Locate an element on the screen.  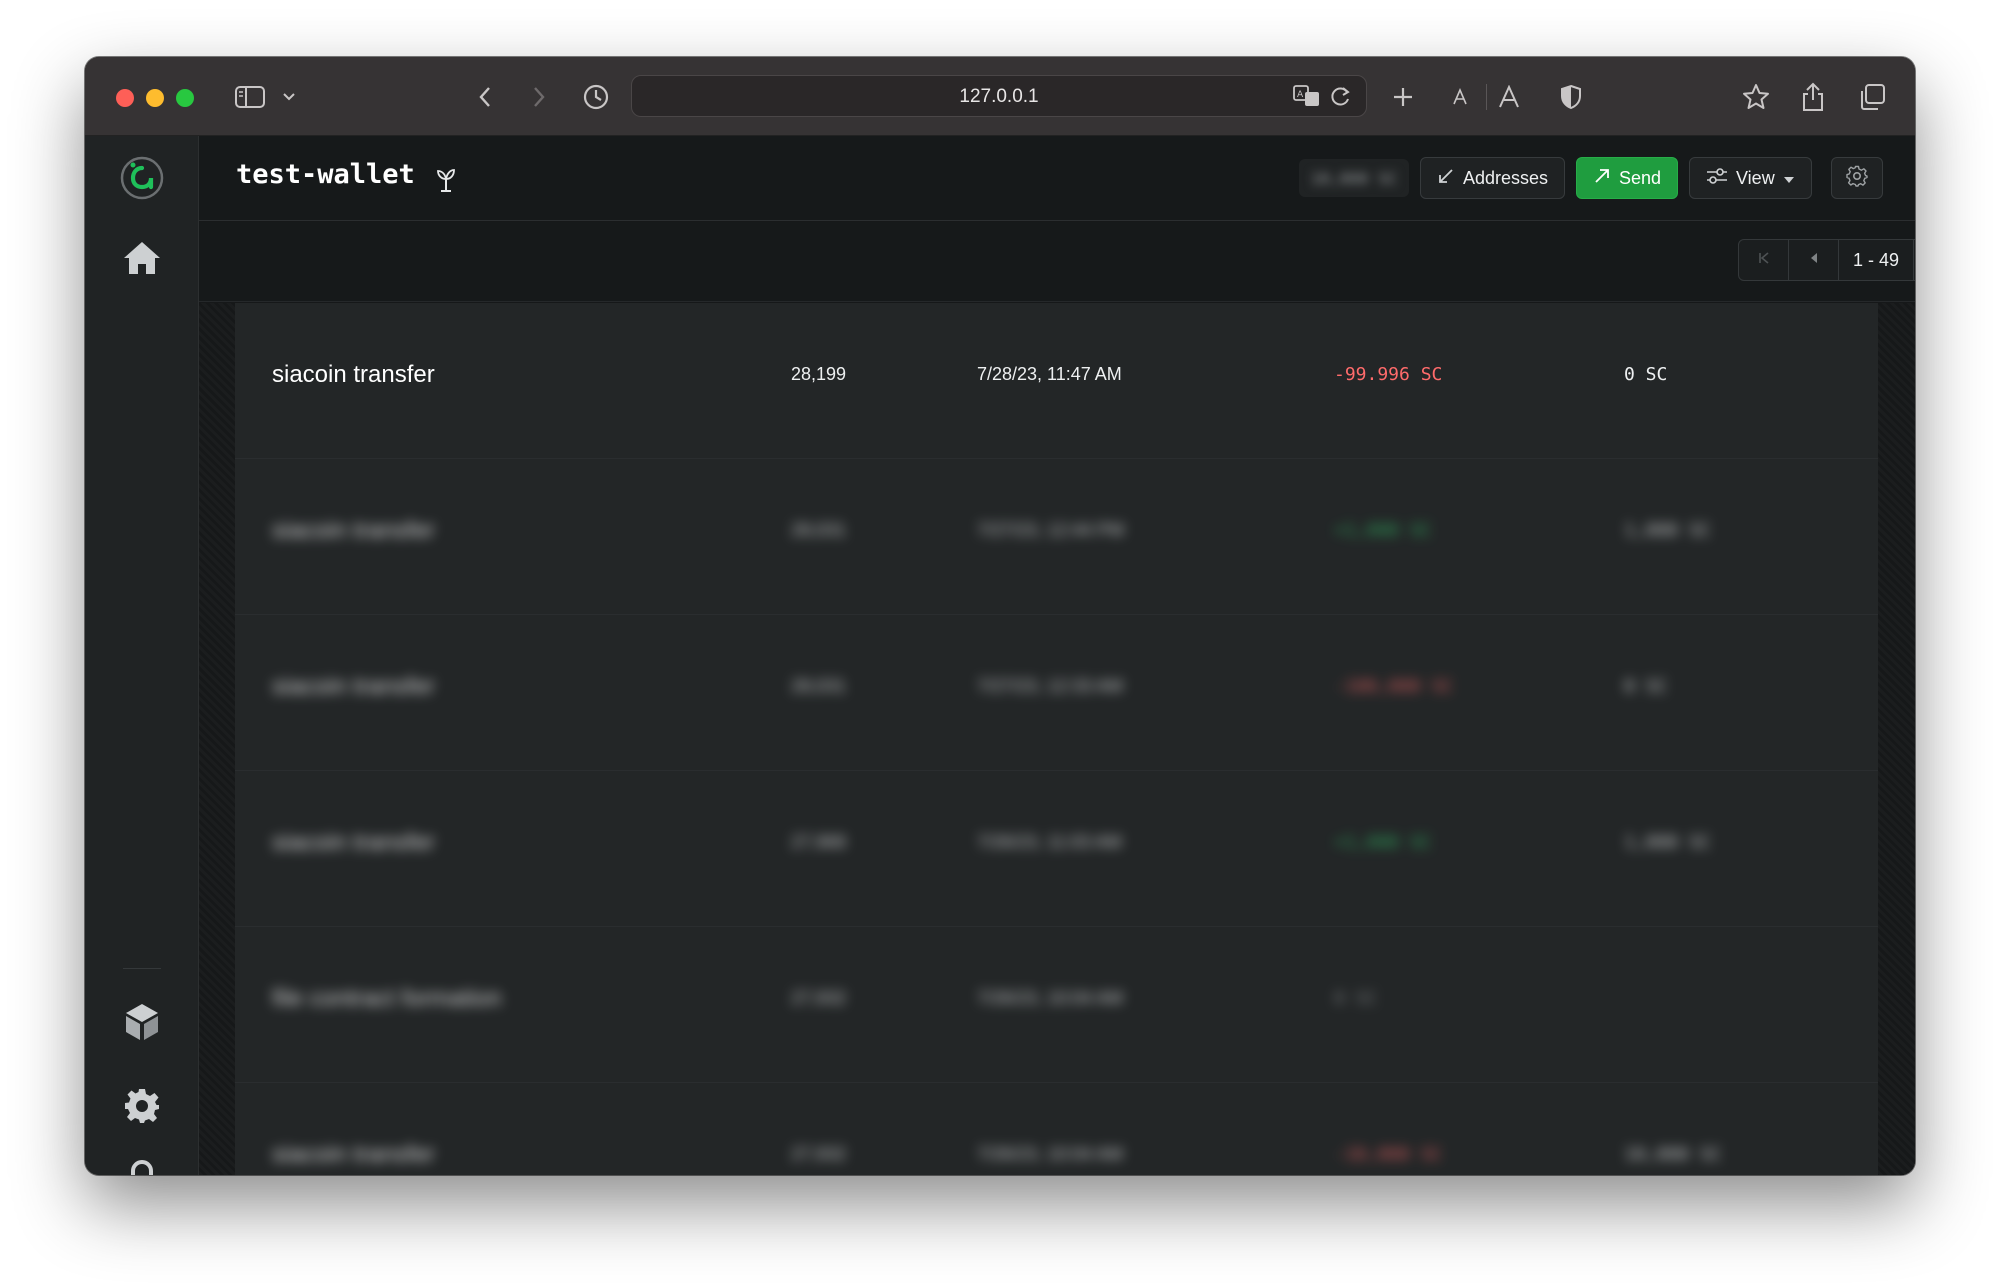
caret-left-icon is located at coordinates (1814, 260).